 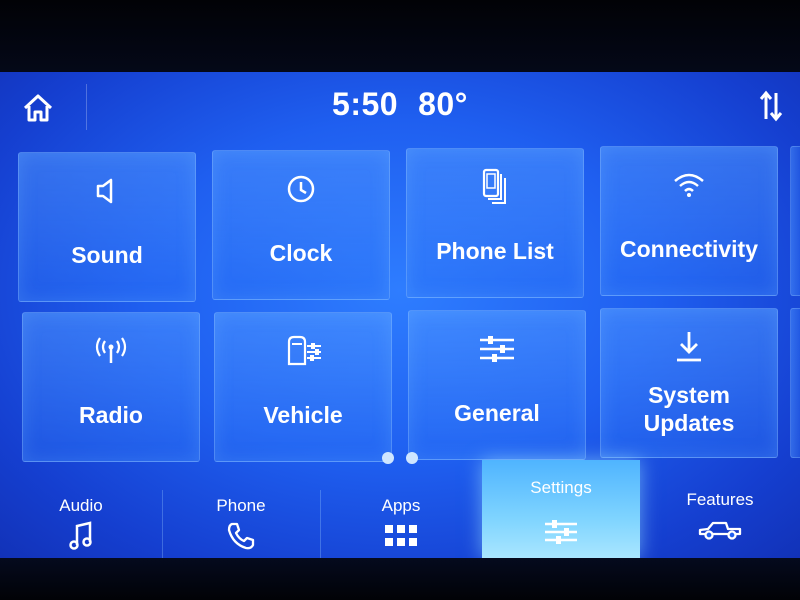 I want to click on tile-label: Sound, so click(x=107, y=255).